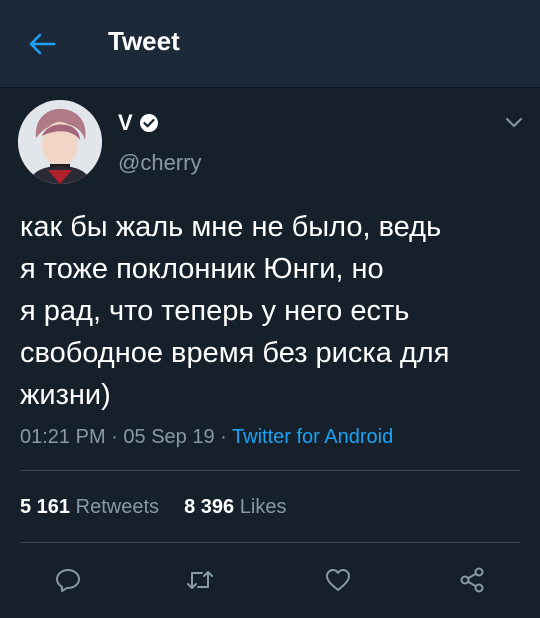 Image resolution: width=540 pixels, height=618 pixels. What do you see at coordinates (138, 123) in the screenshot?
I see `author-row: V` at bounding box center [138, 123].